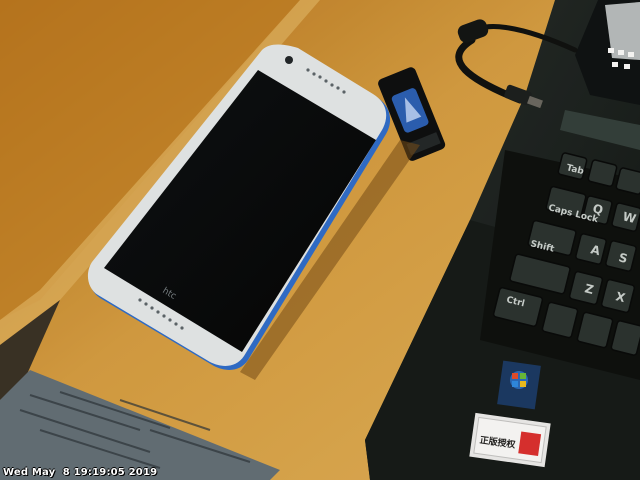  What do you see at coordinates (80, 472) in the screenshot?
I see `timestamp-overlay: Wed May 8 19:19:05 2019` at bounding box center [80, 472].